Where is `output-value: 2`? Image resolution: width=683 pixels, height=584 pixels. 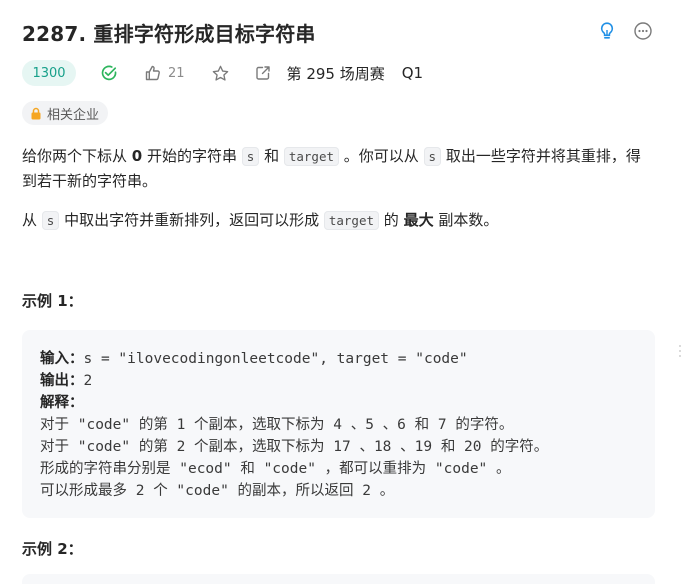
output-value: 2 is located at coordinates (88, 381).